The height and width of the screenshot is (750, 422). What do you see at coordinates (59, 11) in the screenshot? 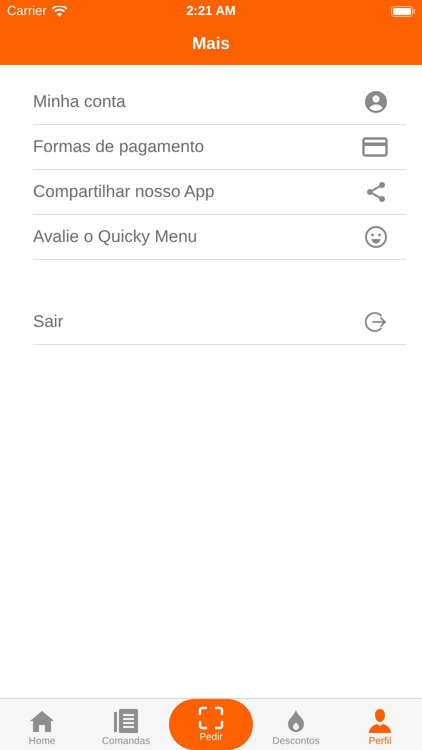
I see `wifi-icon` at bounding box center [59, 11].